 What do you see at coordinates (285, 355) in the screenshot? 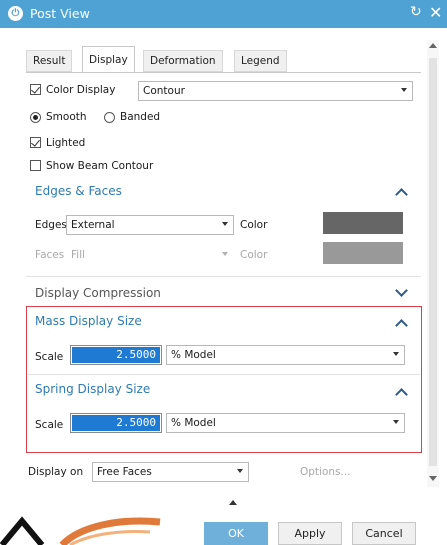
I see `mass-unit-dropdown: % Model` at bounding box center [285, 355].